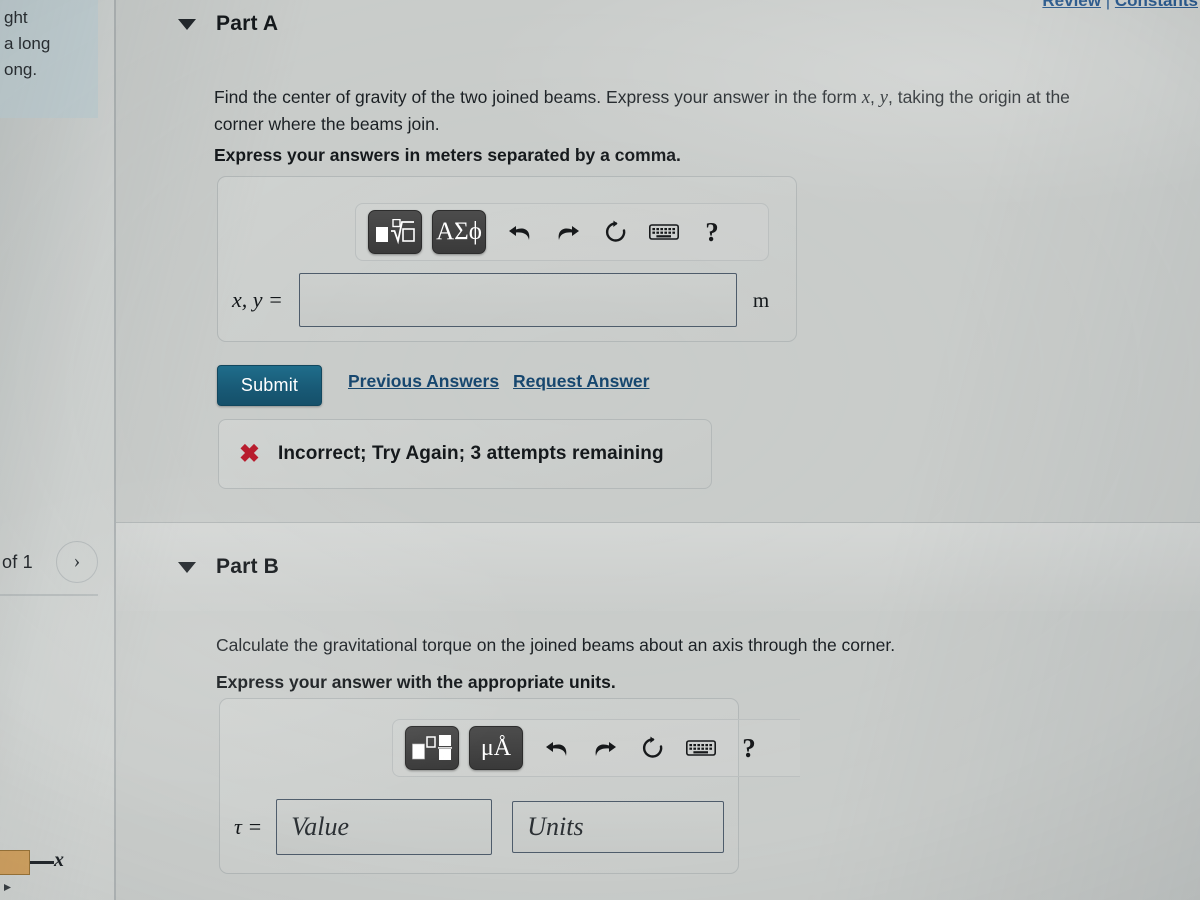 Image resolution: width=1200 pixels, height=900 pixels. What do you see at coordinates (327, 124) in the screenshot?
I see `part-a-question-line2: corner where the beams join.` at bounding box center [327, 124].